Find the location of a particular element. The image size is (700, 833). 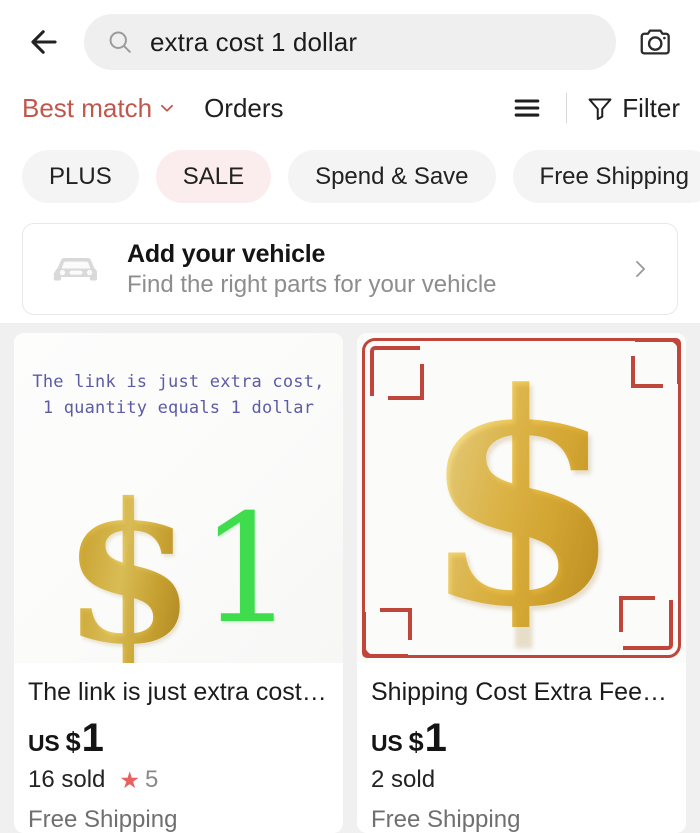

search-query-text: extra cost 1 dollar is located at coordinates (254, 41).